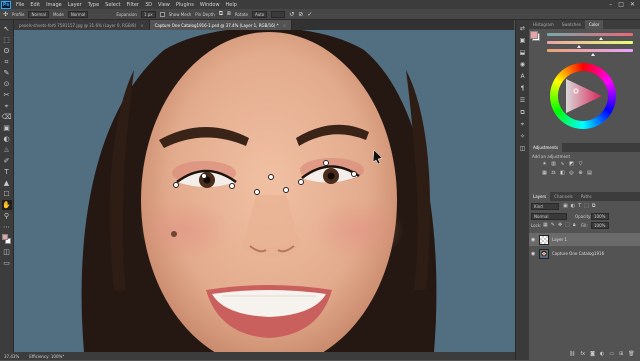  I want to click on artboard-icon: ▣, so click(523, 41).